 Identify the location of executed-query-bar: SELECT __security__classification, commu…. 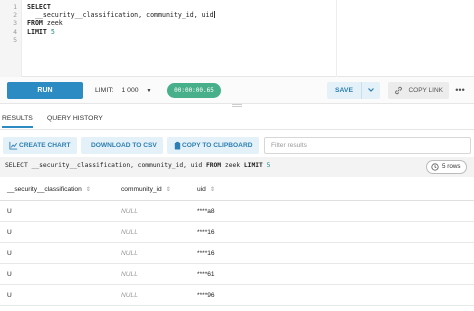
(237, 167).